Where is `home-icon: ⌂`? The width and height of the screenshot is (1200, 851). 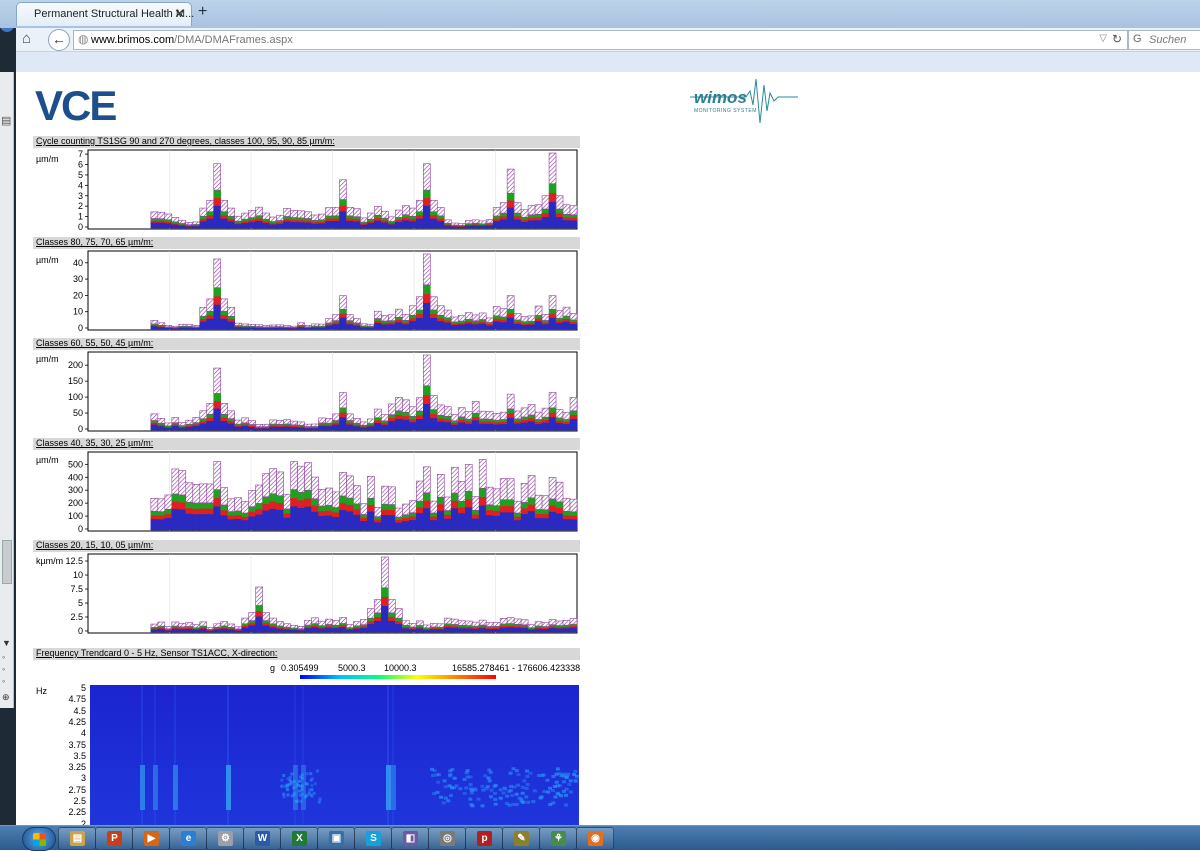 home-icon: ⌂ is located at coordinates (26, 38).